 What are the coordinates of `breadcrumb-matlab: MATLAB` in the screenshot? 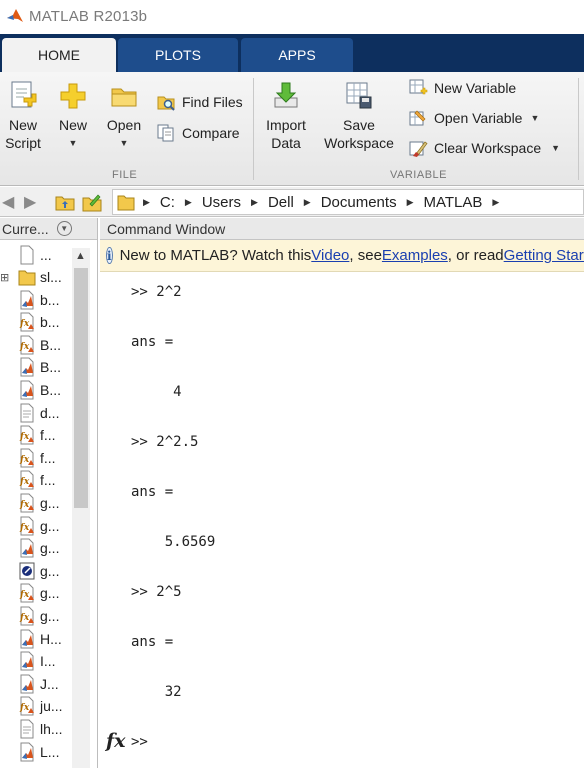 It's located at (453, 202).